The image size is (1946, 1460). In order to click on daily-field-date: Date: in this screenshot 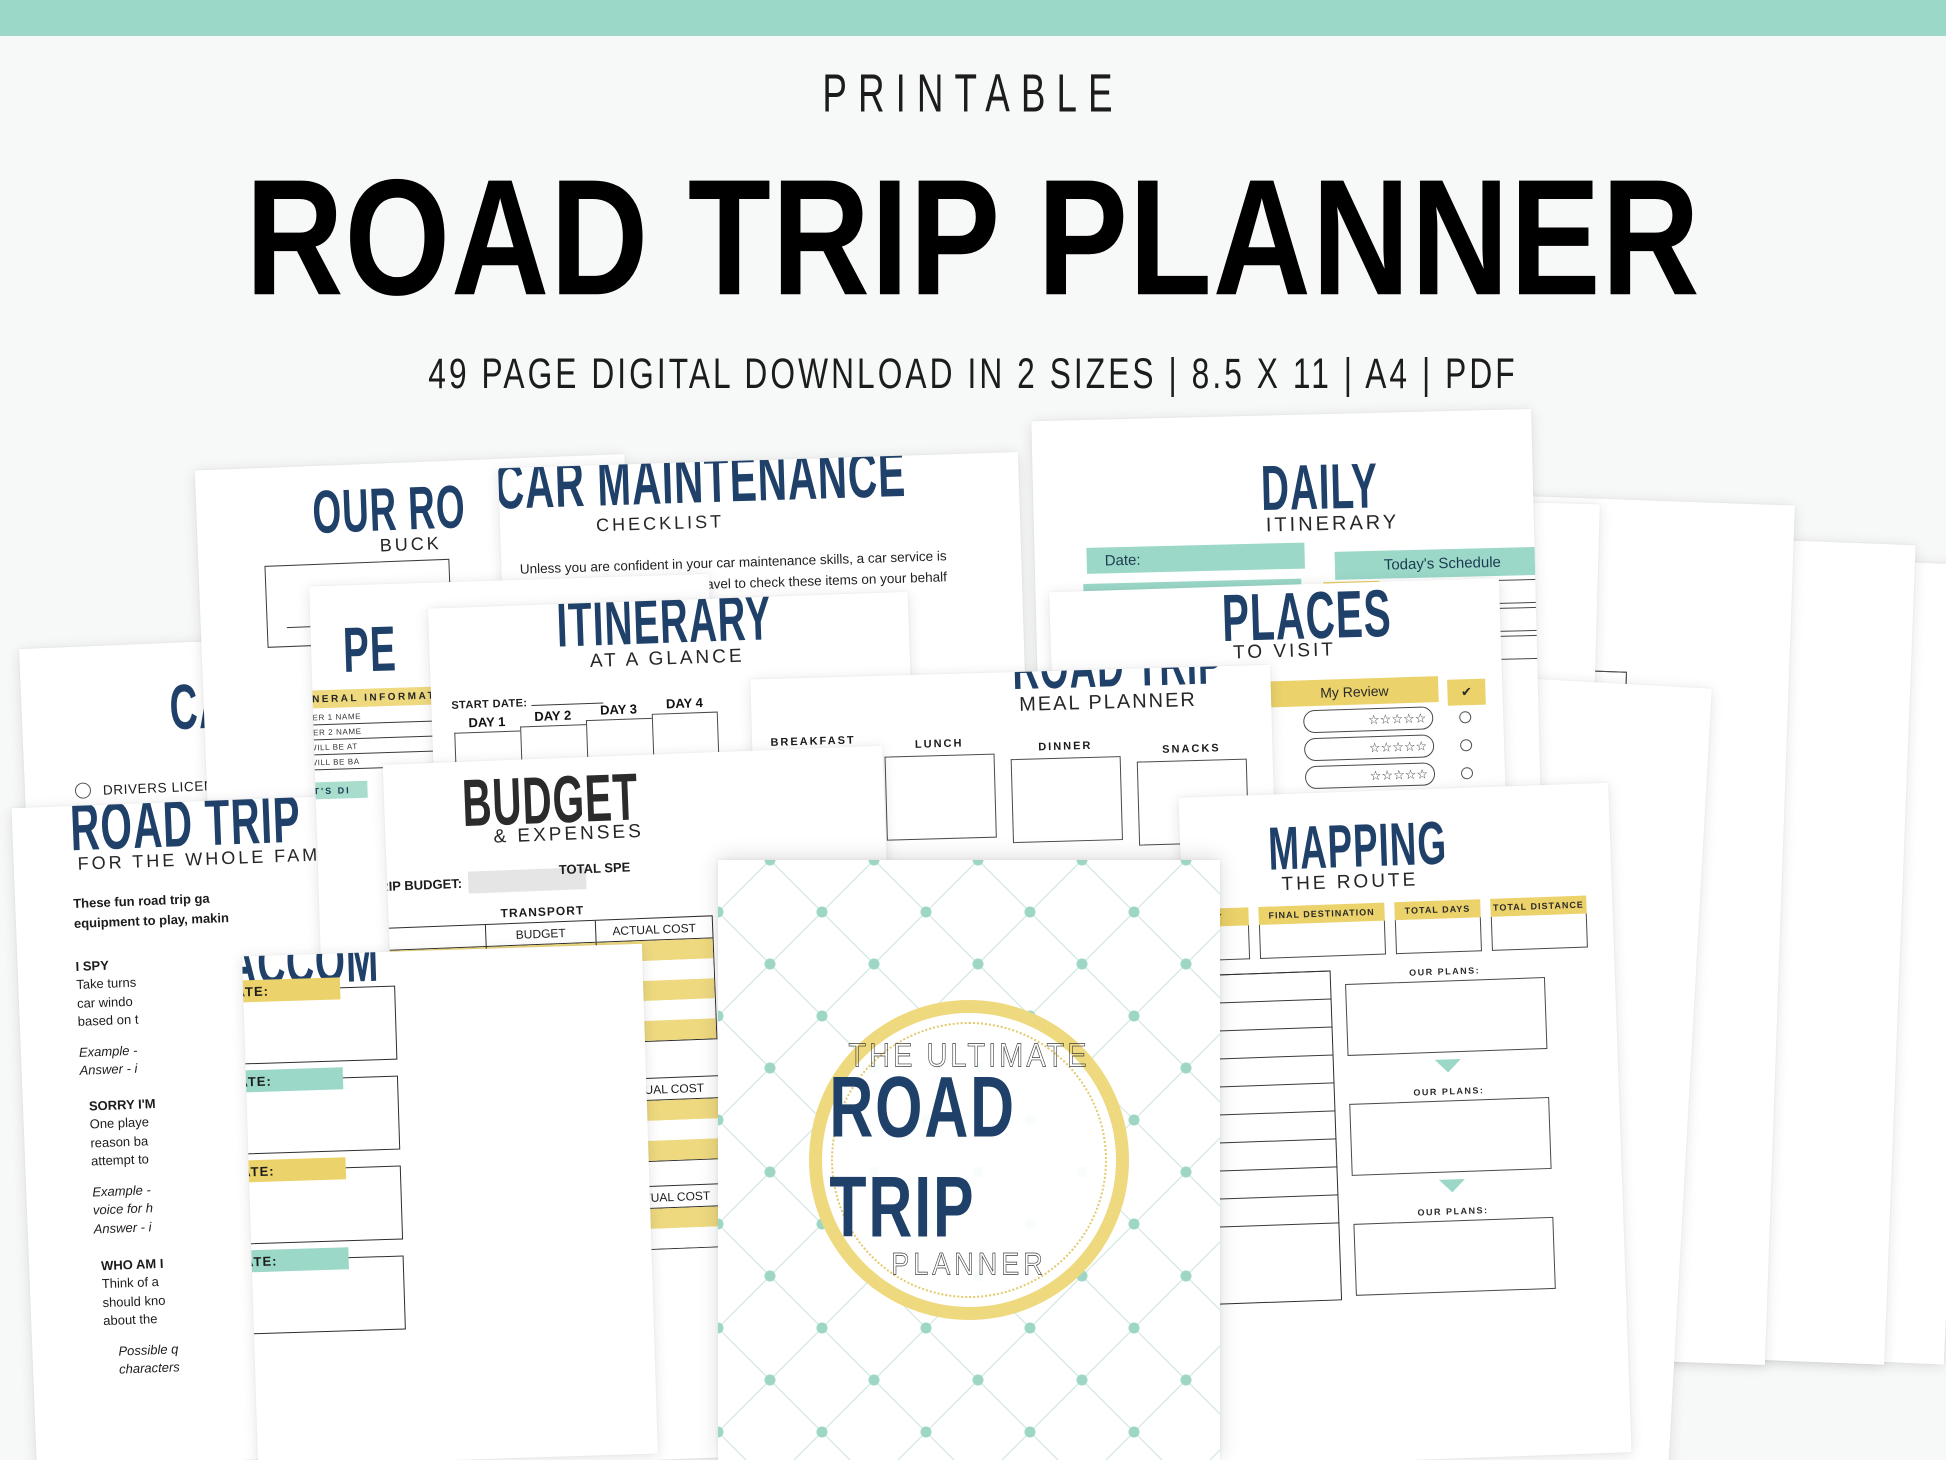, I will do `click(1195, 558)`.